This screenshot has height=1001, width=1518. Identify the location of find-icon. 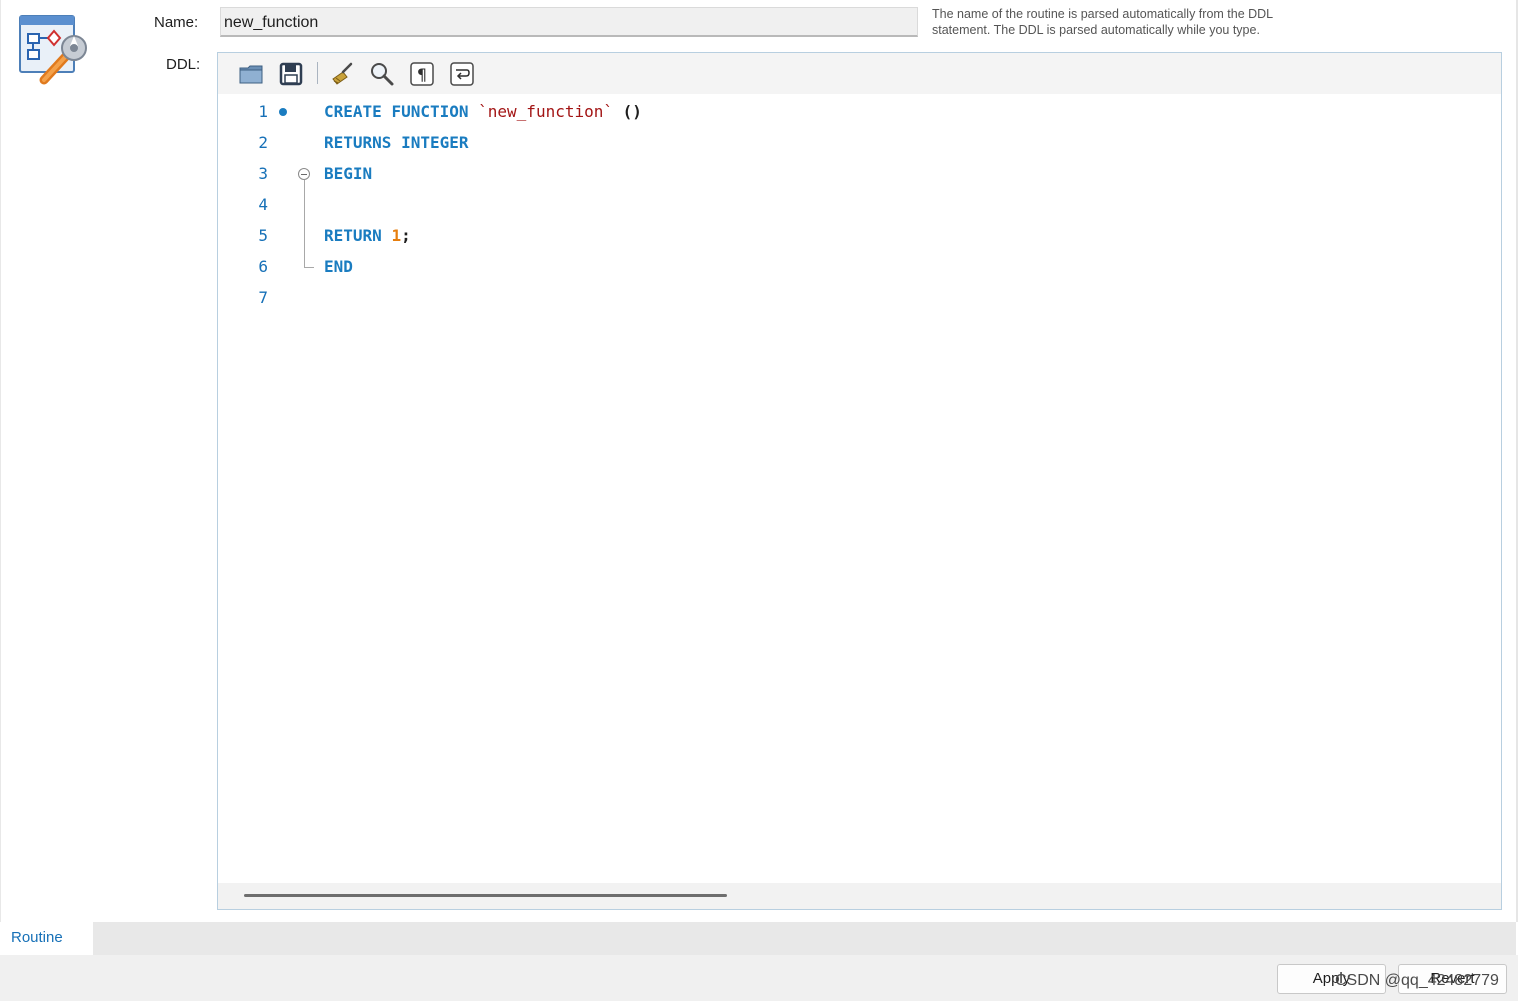
(382, 74).